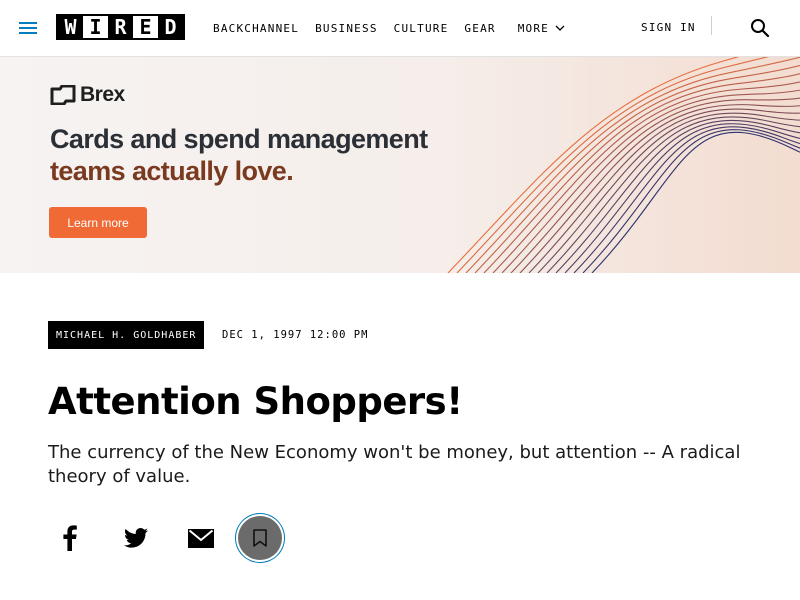  Describe the element at coordinates (668, 27) in the screenshot. I see `sign-in-link: SIGN IN` at that location.